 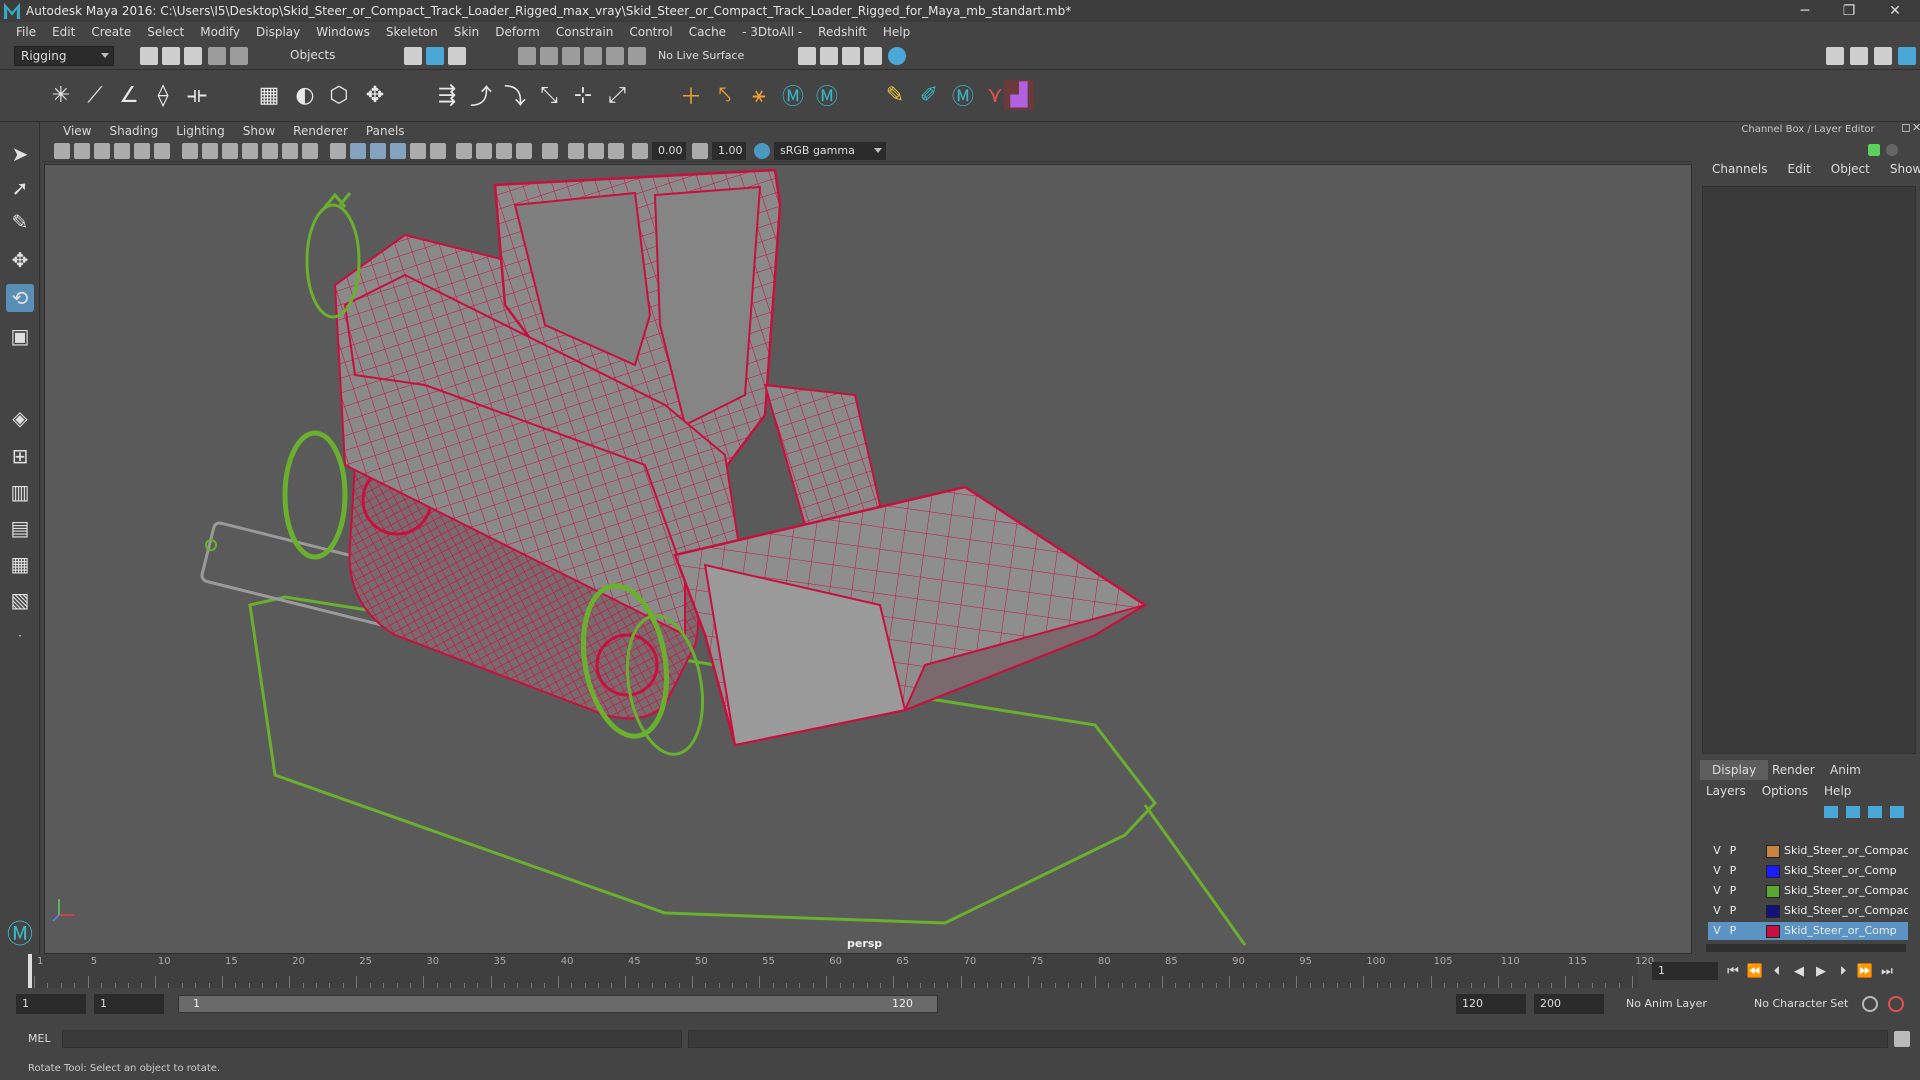 I want to click on bookmark-icon, so click(x=102, y=151).